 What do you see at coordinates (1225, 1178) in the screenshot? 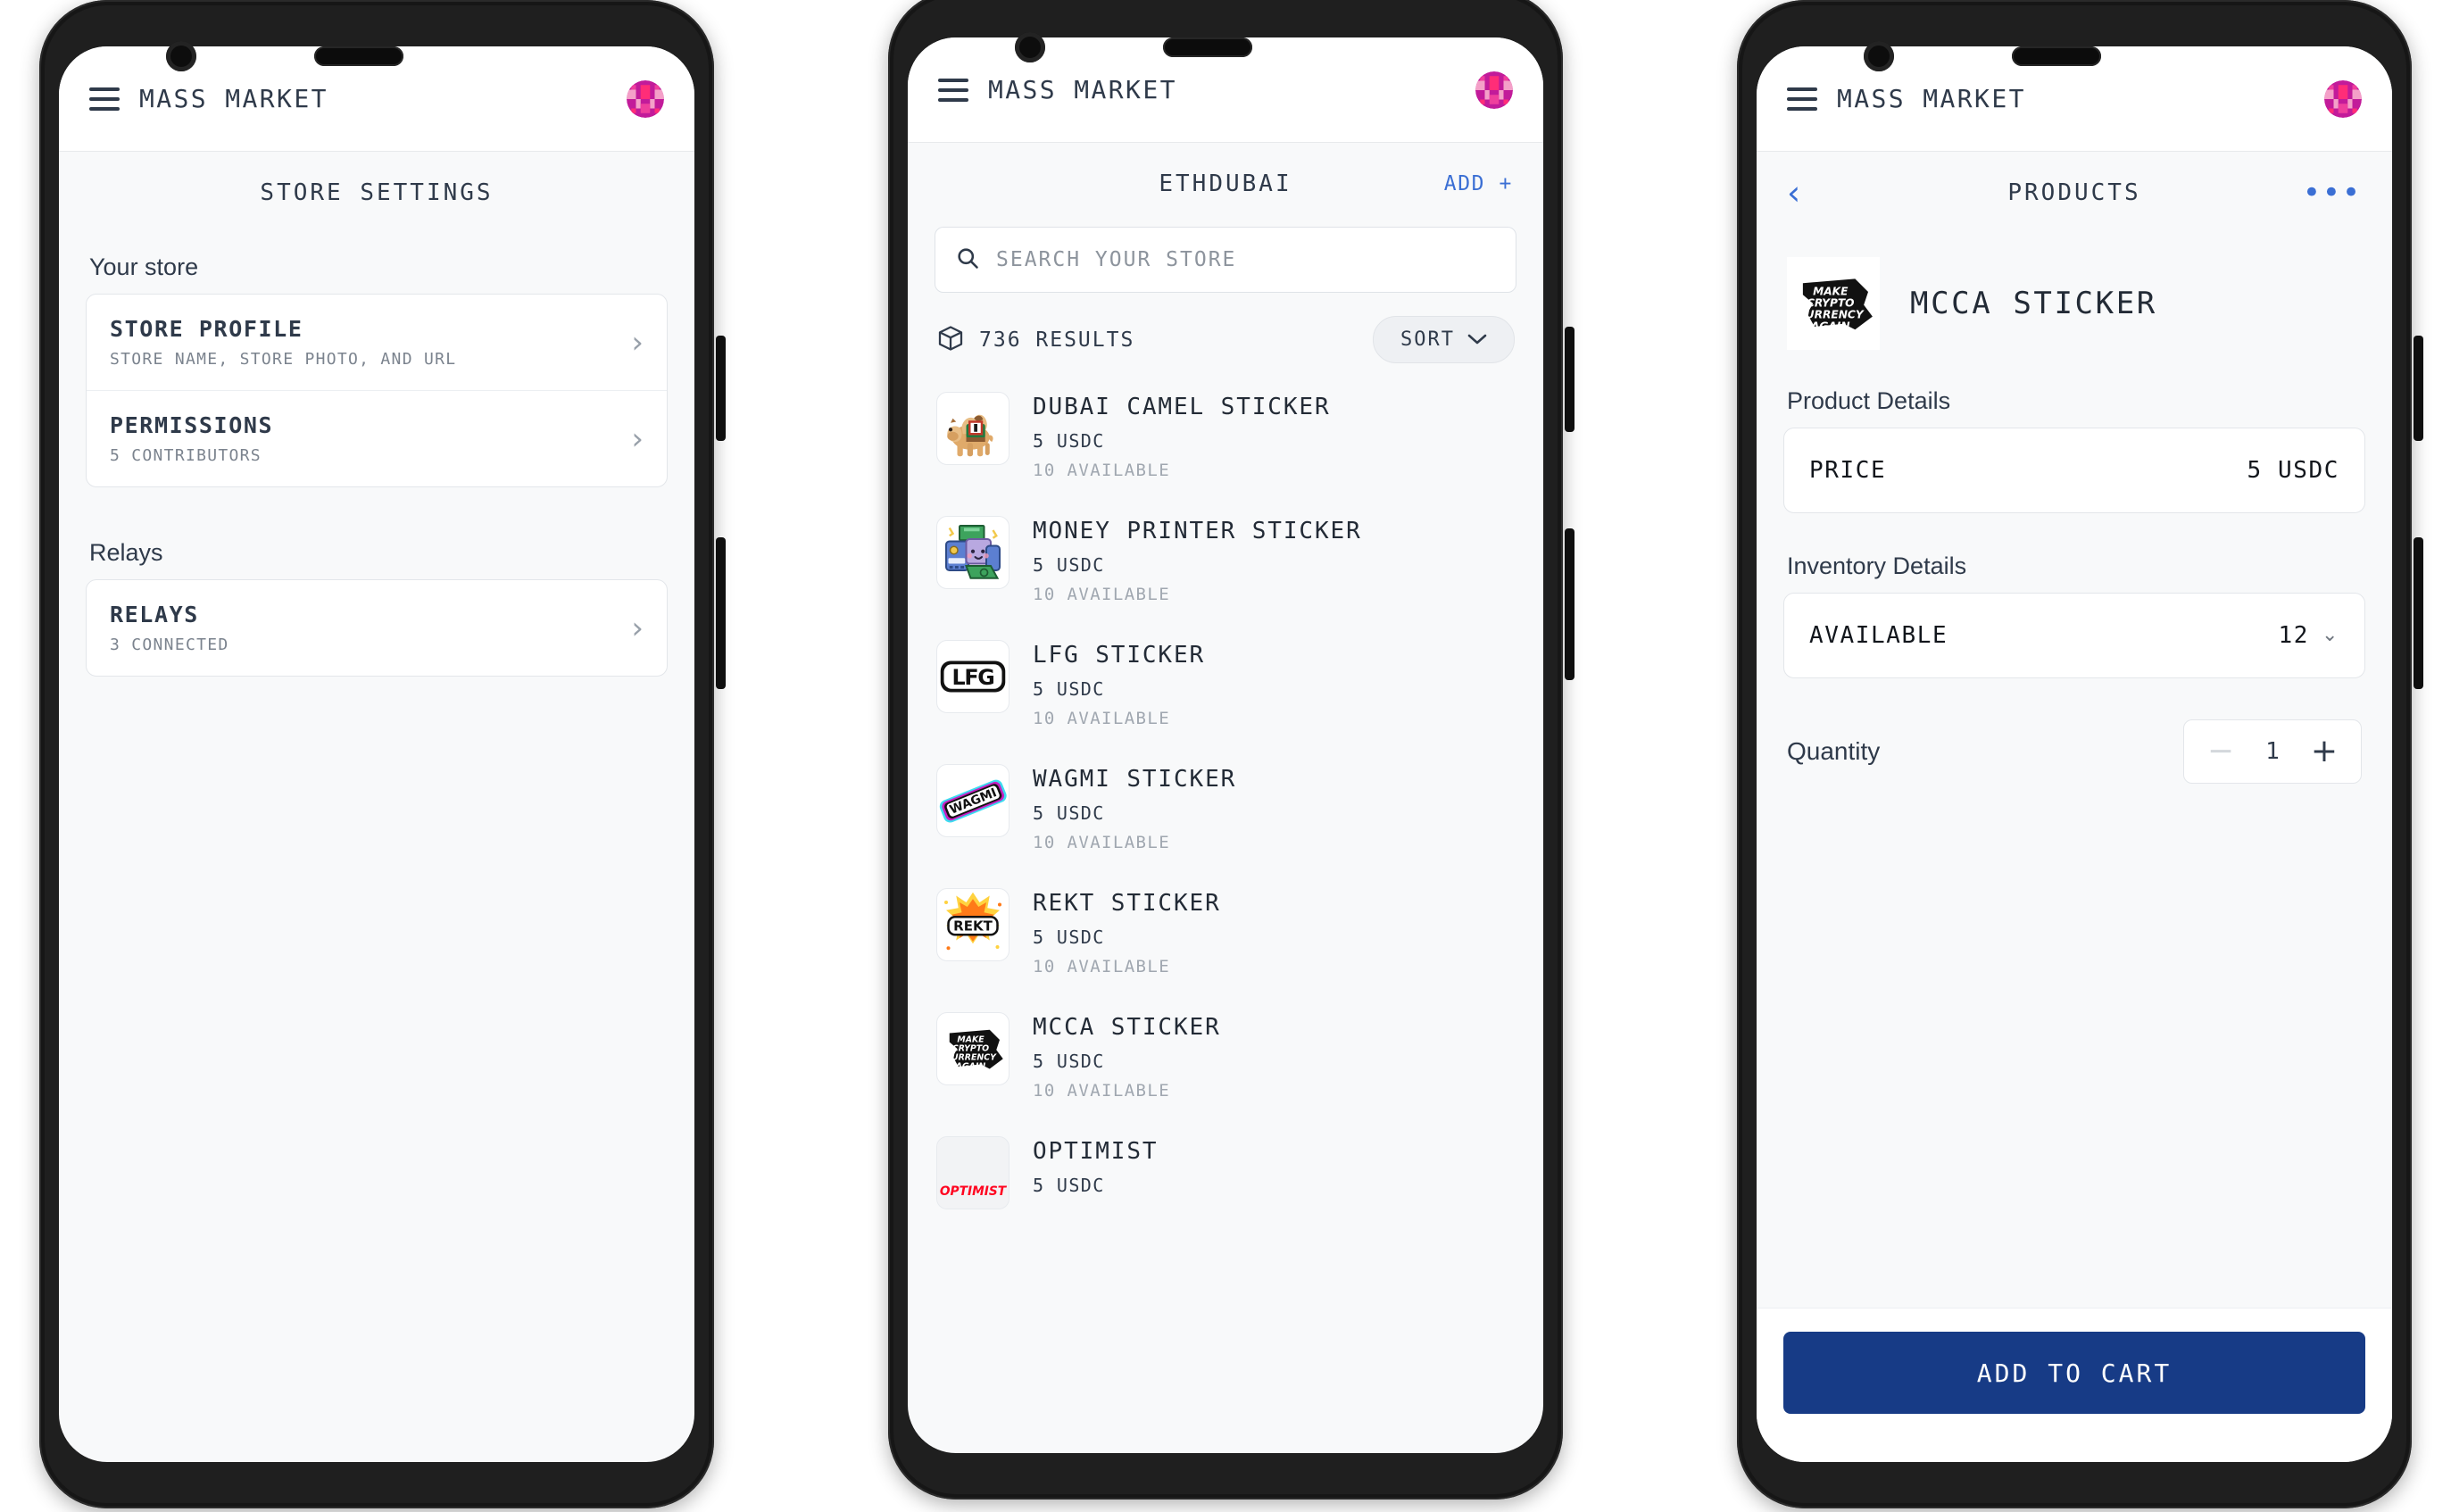
I see `list-item: OPTIMIST OPTIMIST 5 USDC` at bounding box center [1225, 1178].